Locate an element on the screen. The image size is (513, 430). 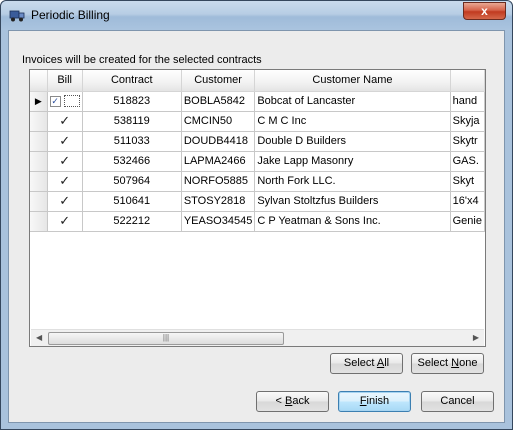
customer-cell: LAPMA2466 is located at coordinates (218, 161).